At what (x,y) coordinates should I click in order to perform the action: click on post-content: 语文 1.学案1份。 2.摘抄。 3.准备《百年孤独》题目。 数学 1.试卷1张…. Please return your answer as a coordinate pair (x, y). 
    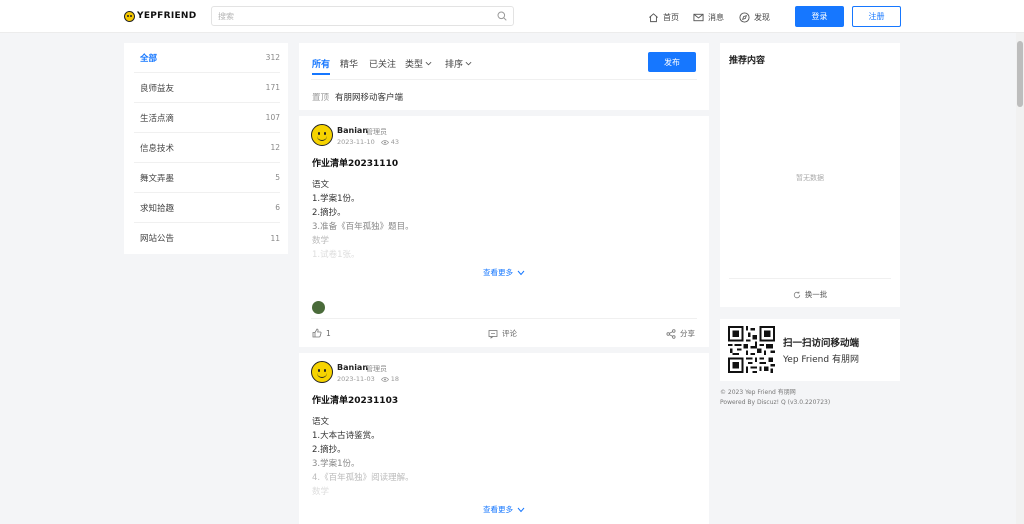
    Looking at the image, I should click on (363, 220).